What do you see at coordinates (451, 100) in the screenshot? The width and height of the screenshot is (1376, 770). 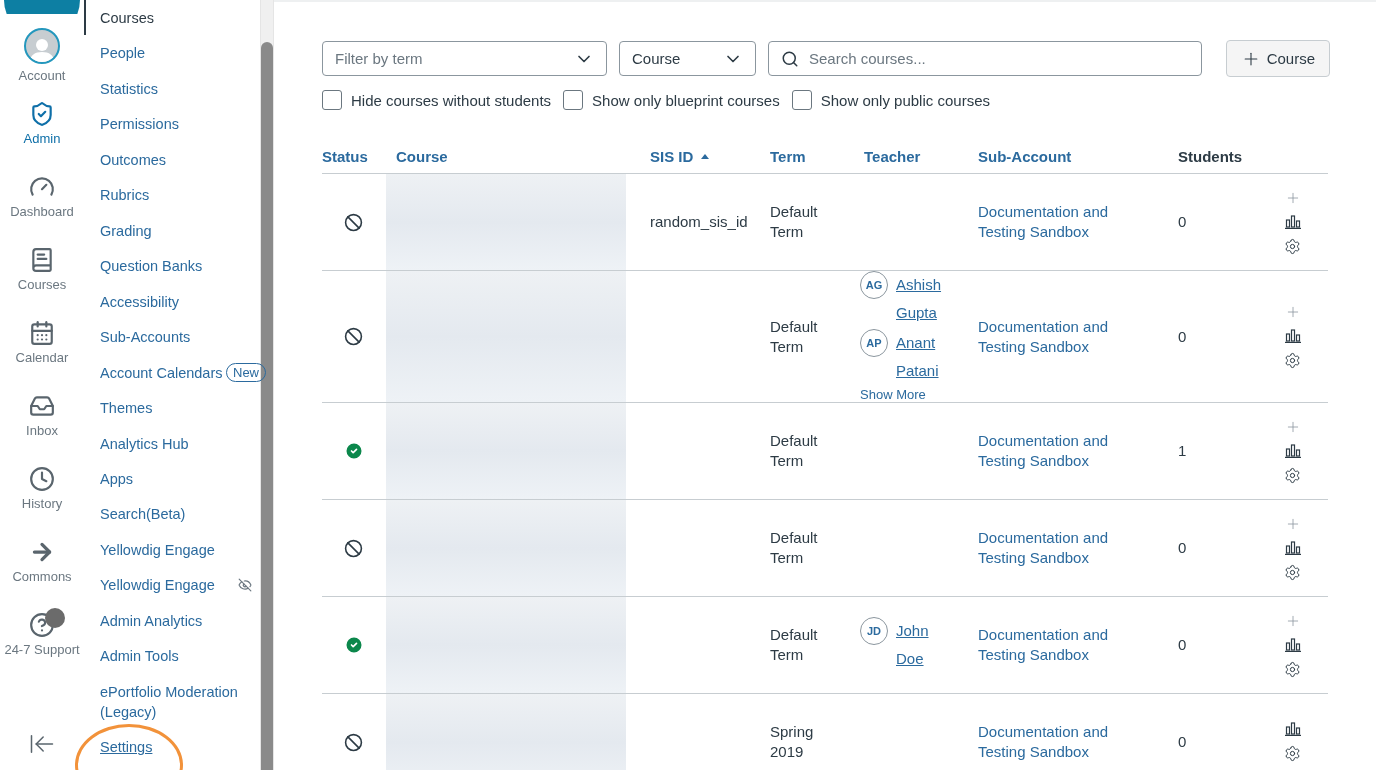 I see `checkbox-label: Hide courses without students` at bounding box center [451, 100].